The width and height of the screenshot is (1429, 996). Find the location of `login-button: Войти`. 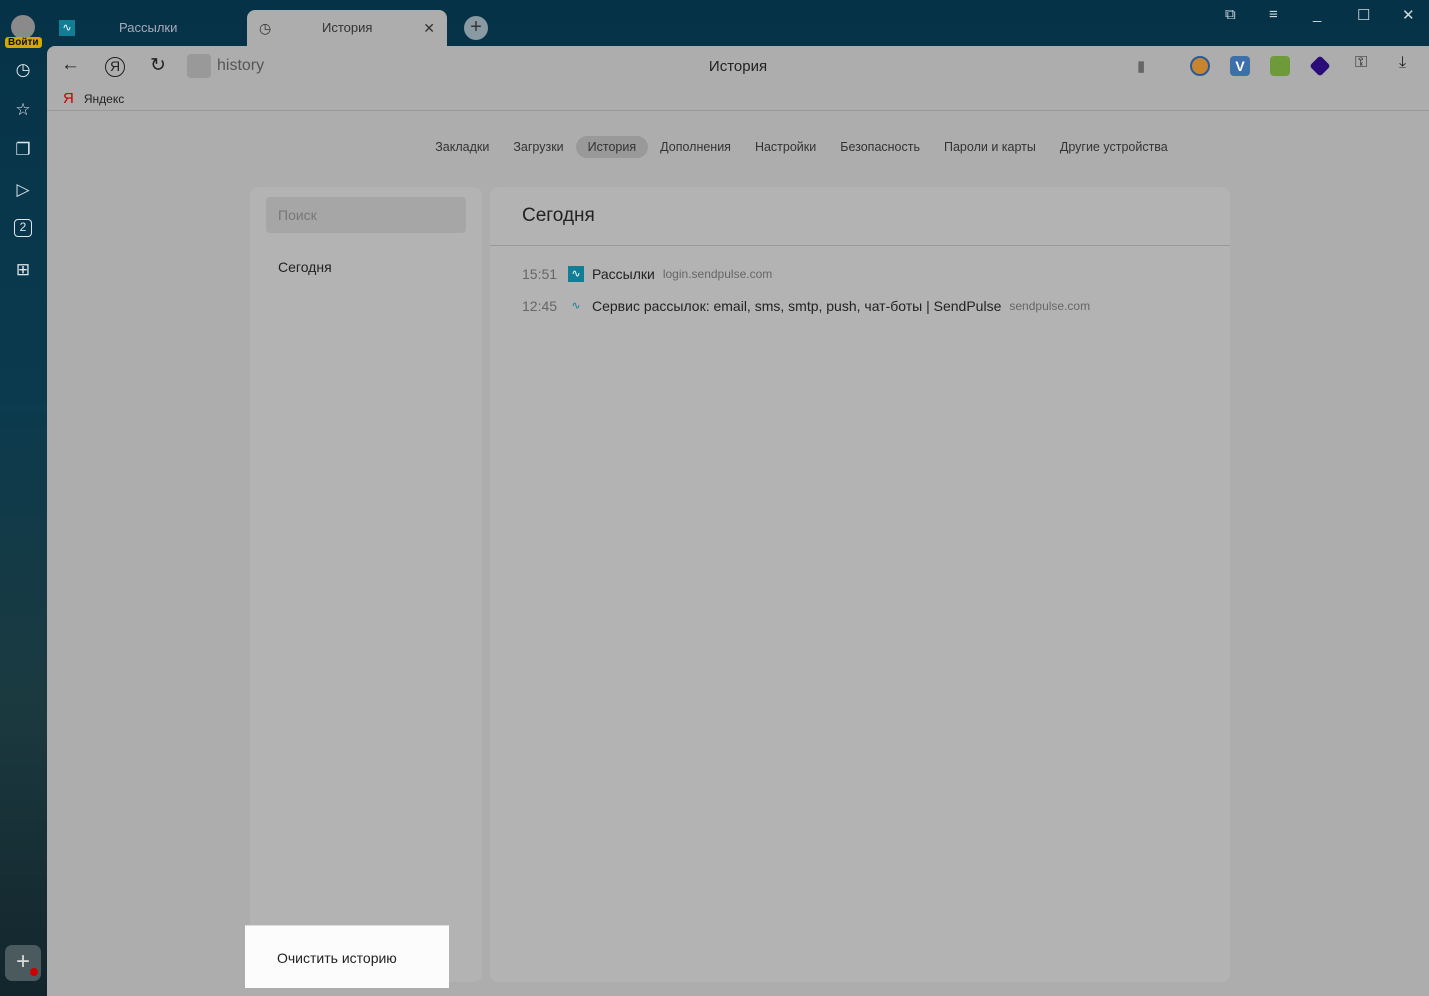

login-button: Войти is located at coordinates (23, 42).